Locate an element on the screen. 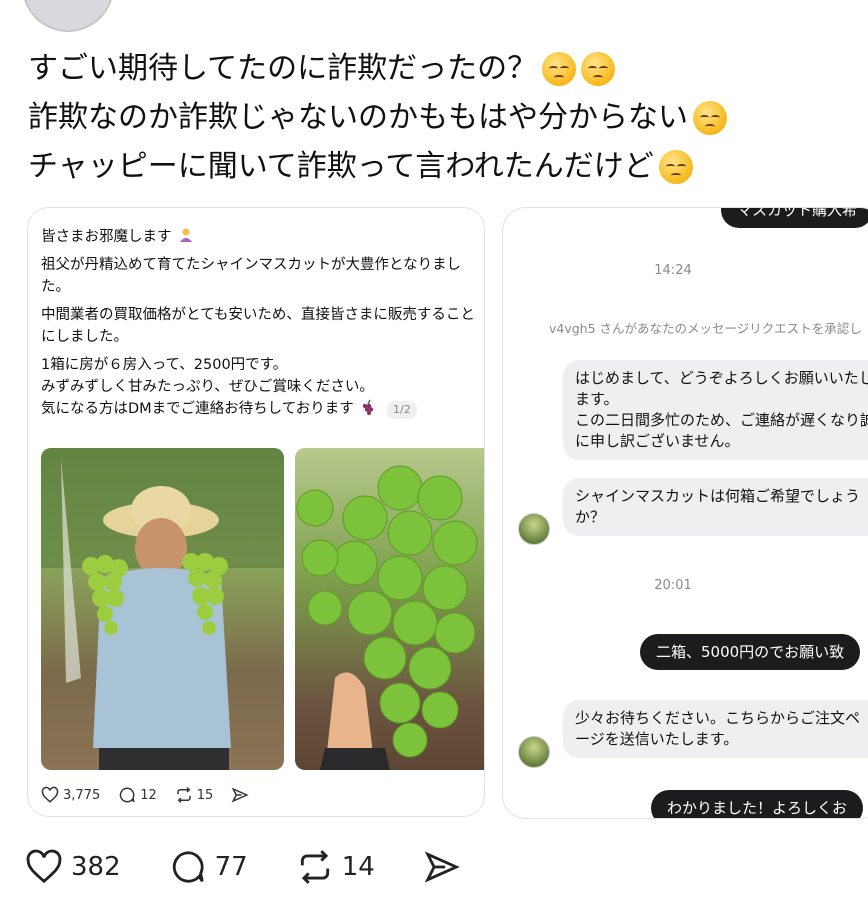 This screenshot has height=915, width=868. paragraph-direct-sale: 中間業者の買取価格がとても安いため、直接皆さまに販売することにしました。 is located at coordinates (258, 326).